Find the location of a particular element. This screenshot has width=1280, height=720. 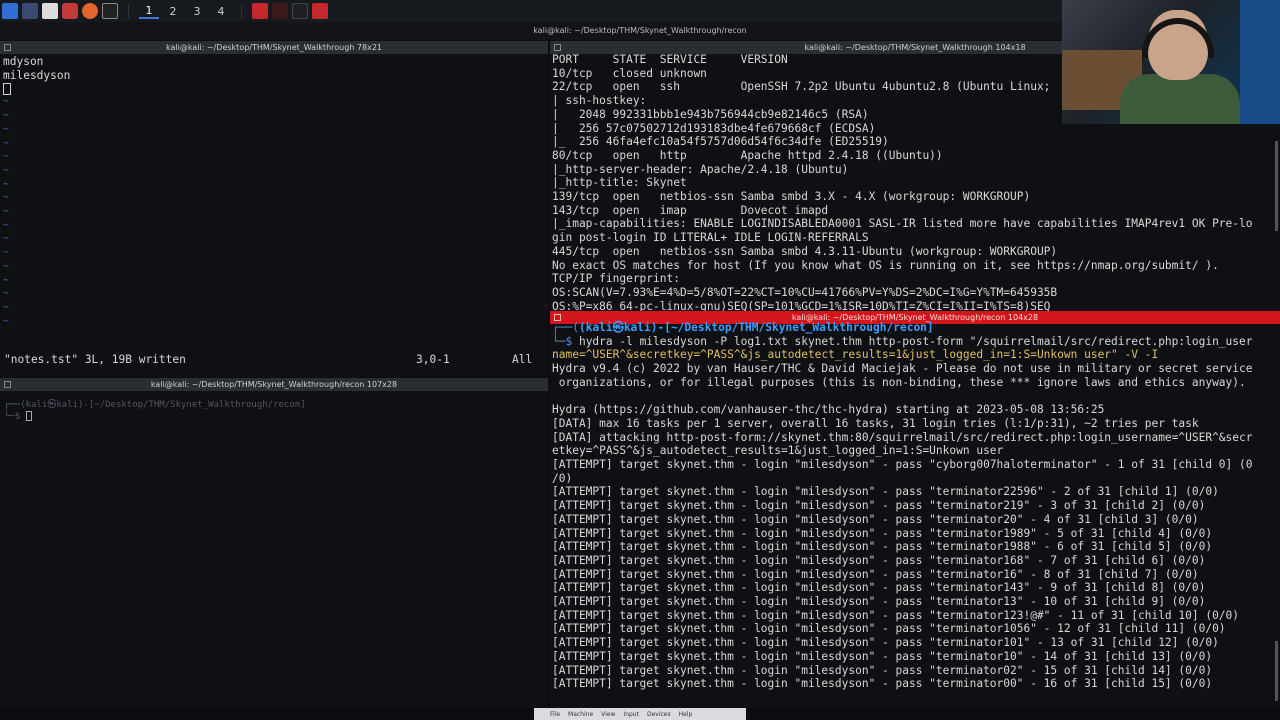

file-manager-icon is located at coordinates (50, 11).